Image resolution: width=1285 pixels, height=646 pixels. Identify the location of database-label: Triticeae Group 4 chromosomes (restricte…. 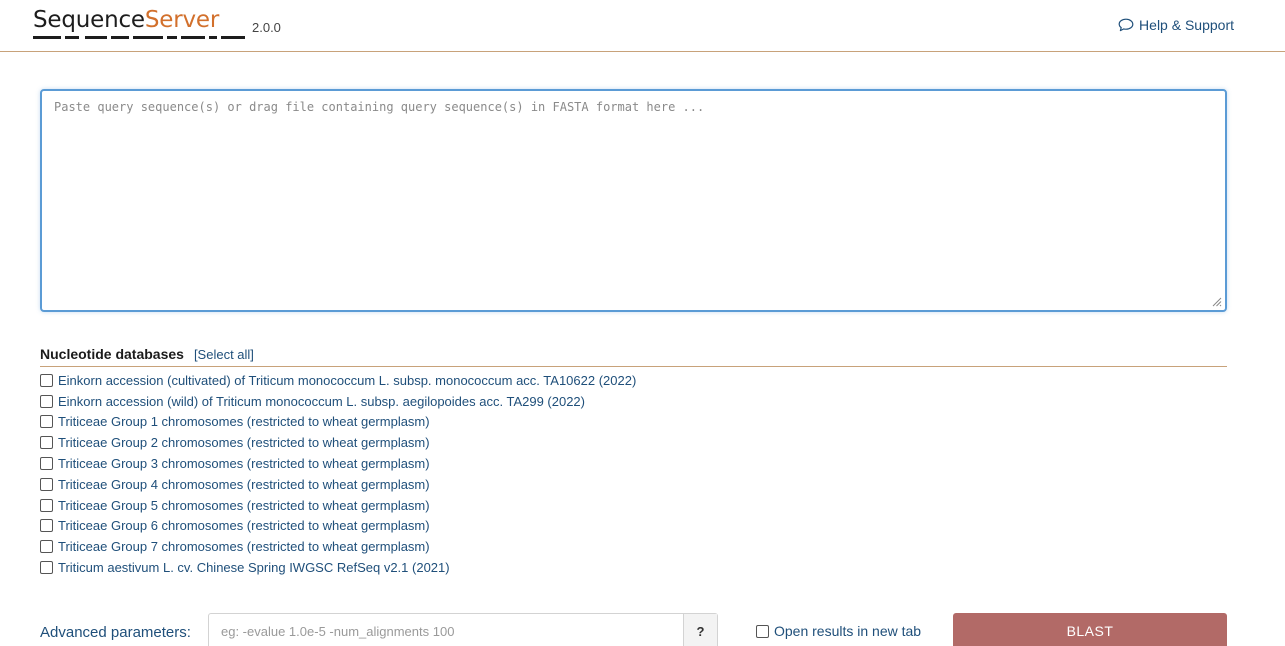
(244, 484).